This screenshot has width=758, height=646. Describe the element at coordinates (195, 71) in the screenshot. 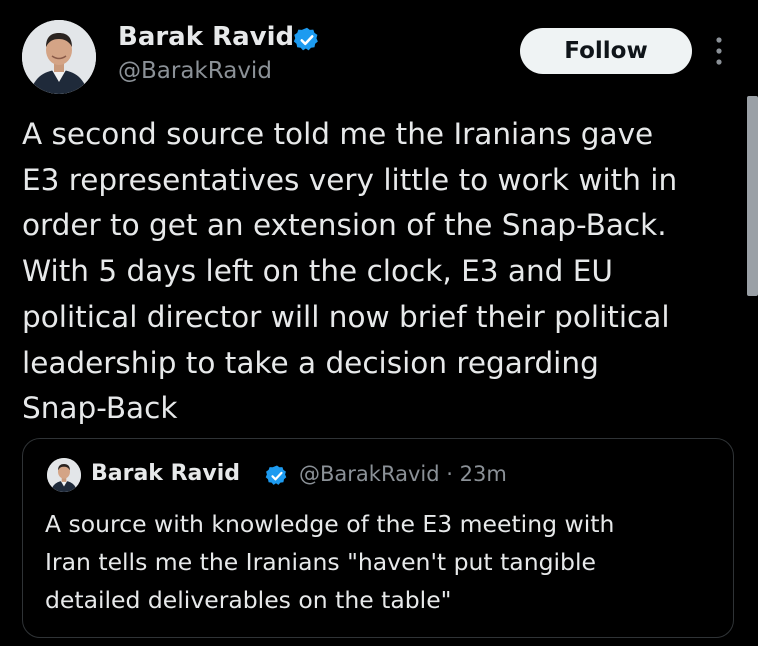

I see `author-handle: @BarakRavid` at that location.